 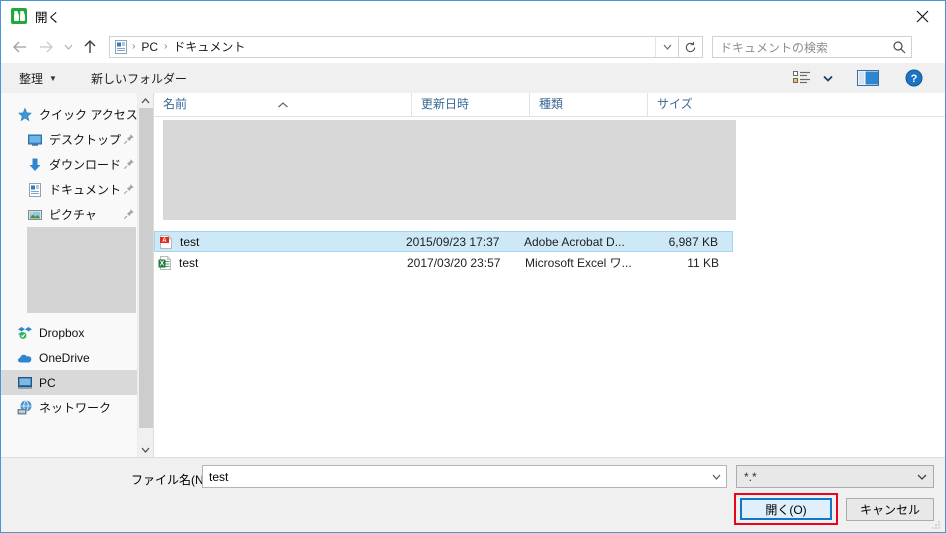 I want to click on sidebar-scrollbar, so click(x=145, y=275).